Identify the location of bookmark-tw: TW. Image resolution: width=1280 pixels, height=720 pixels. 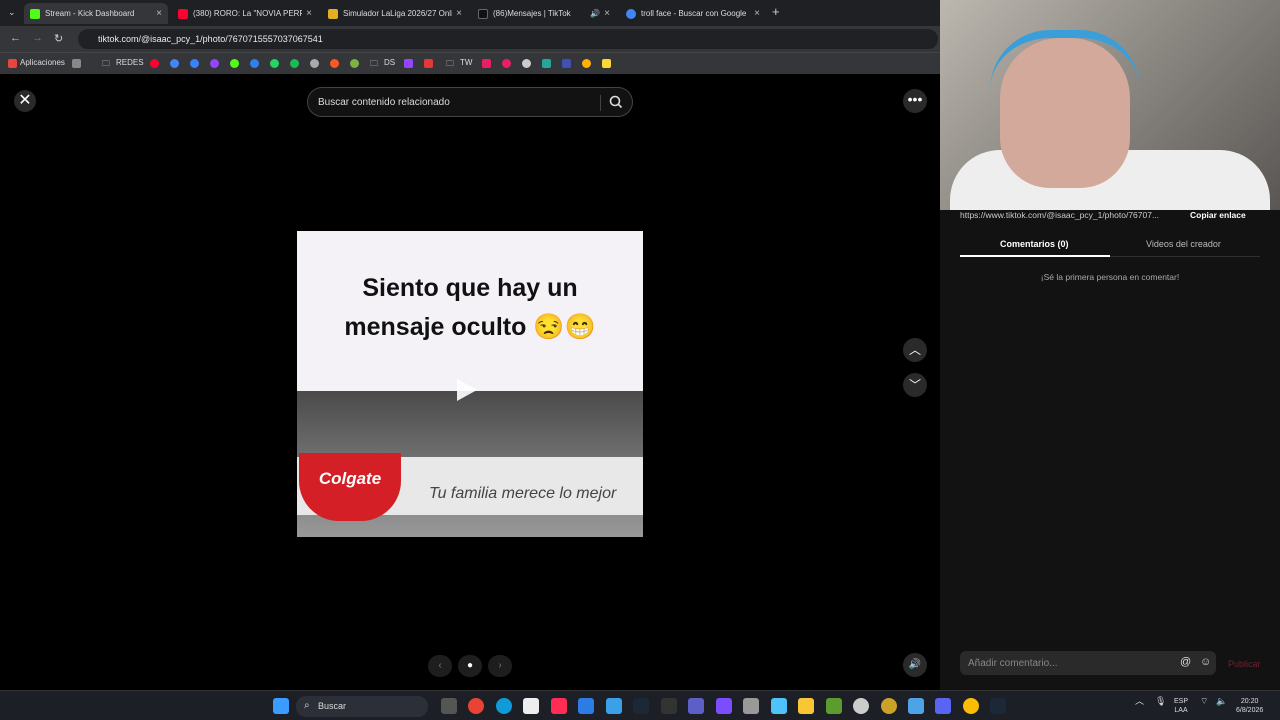
(466, 62).